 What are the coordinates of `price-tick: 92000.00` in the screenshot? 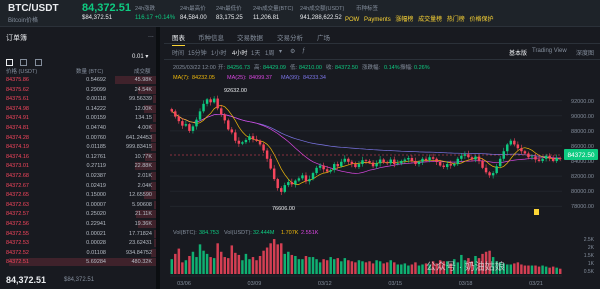 It's located at (582, 102).